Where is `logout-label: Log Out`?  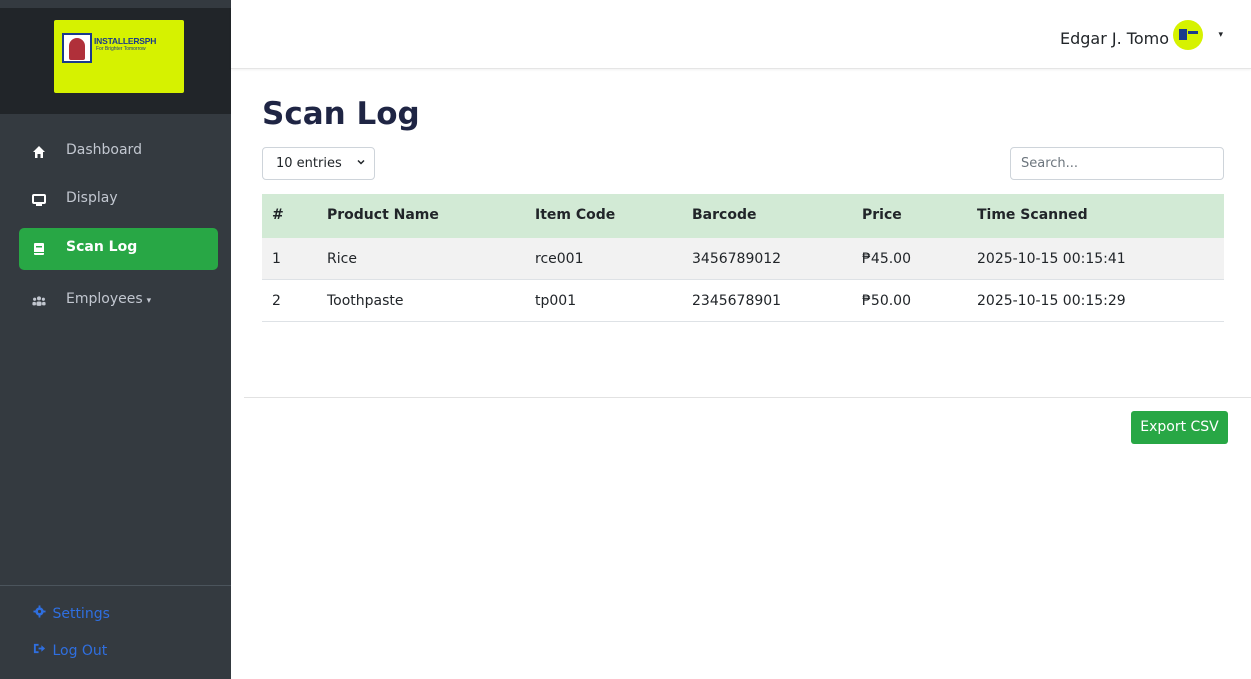
logout-label: Log Out is located at coordinates (80, 651).